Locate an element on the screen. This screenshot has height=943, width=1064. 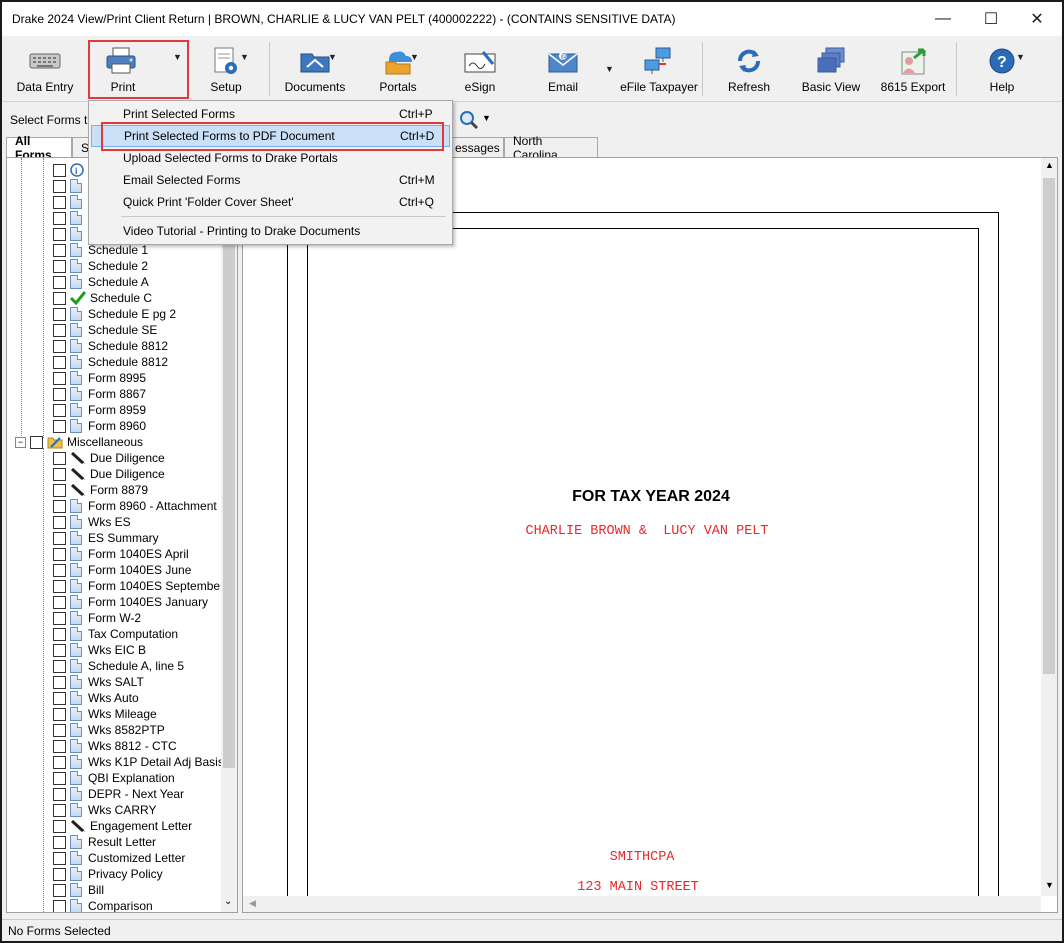
tree-item: Wks Auto is located at coordinates (96, 698).